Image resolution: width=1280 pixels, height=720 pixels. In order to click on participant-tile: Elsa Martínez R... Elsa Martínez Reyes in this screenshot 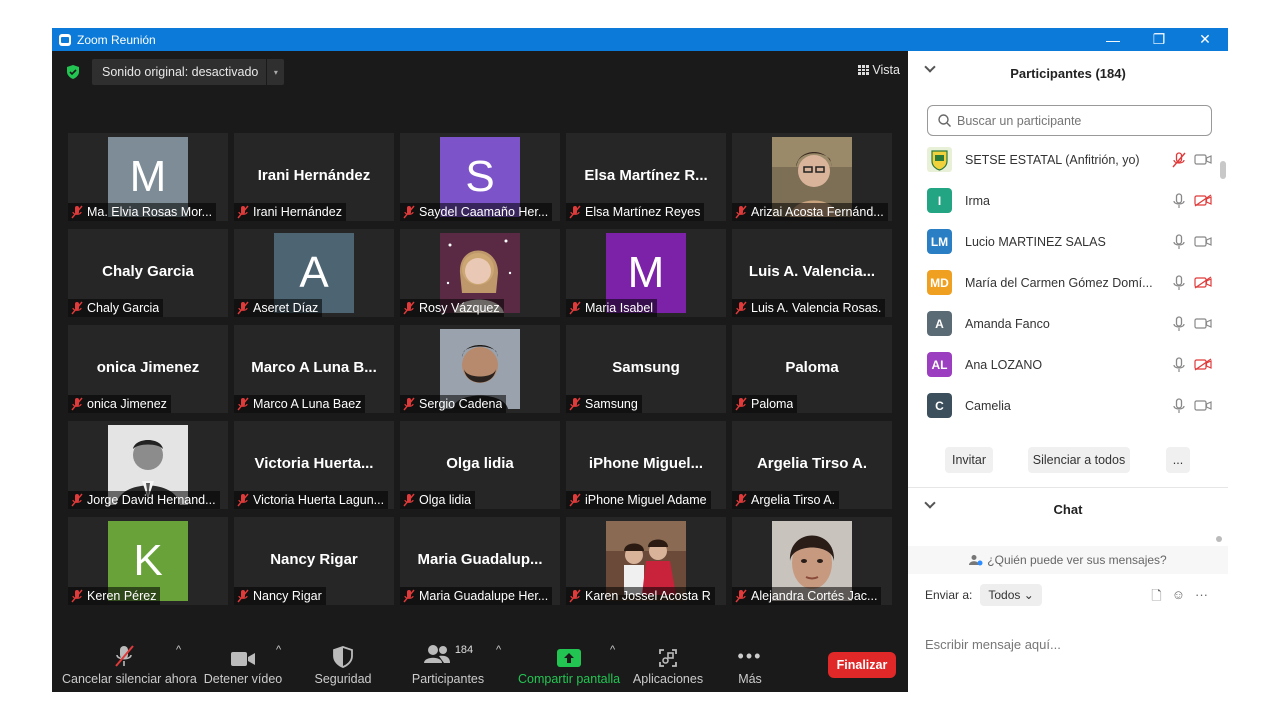, I will do `click(646, 177)`.